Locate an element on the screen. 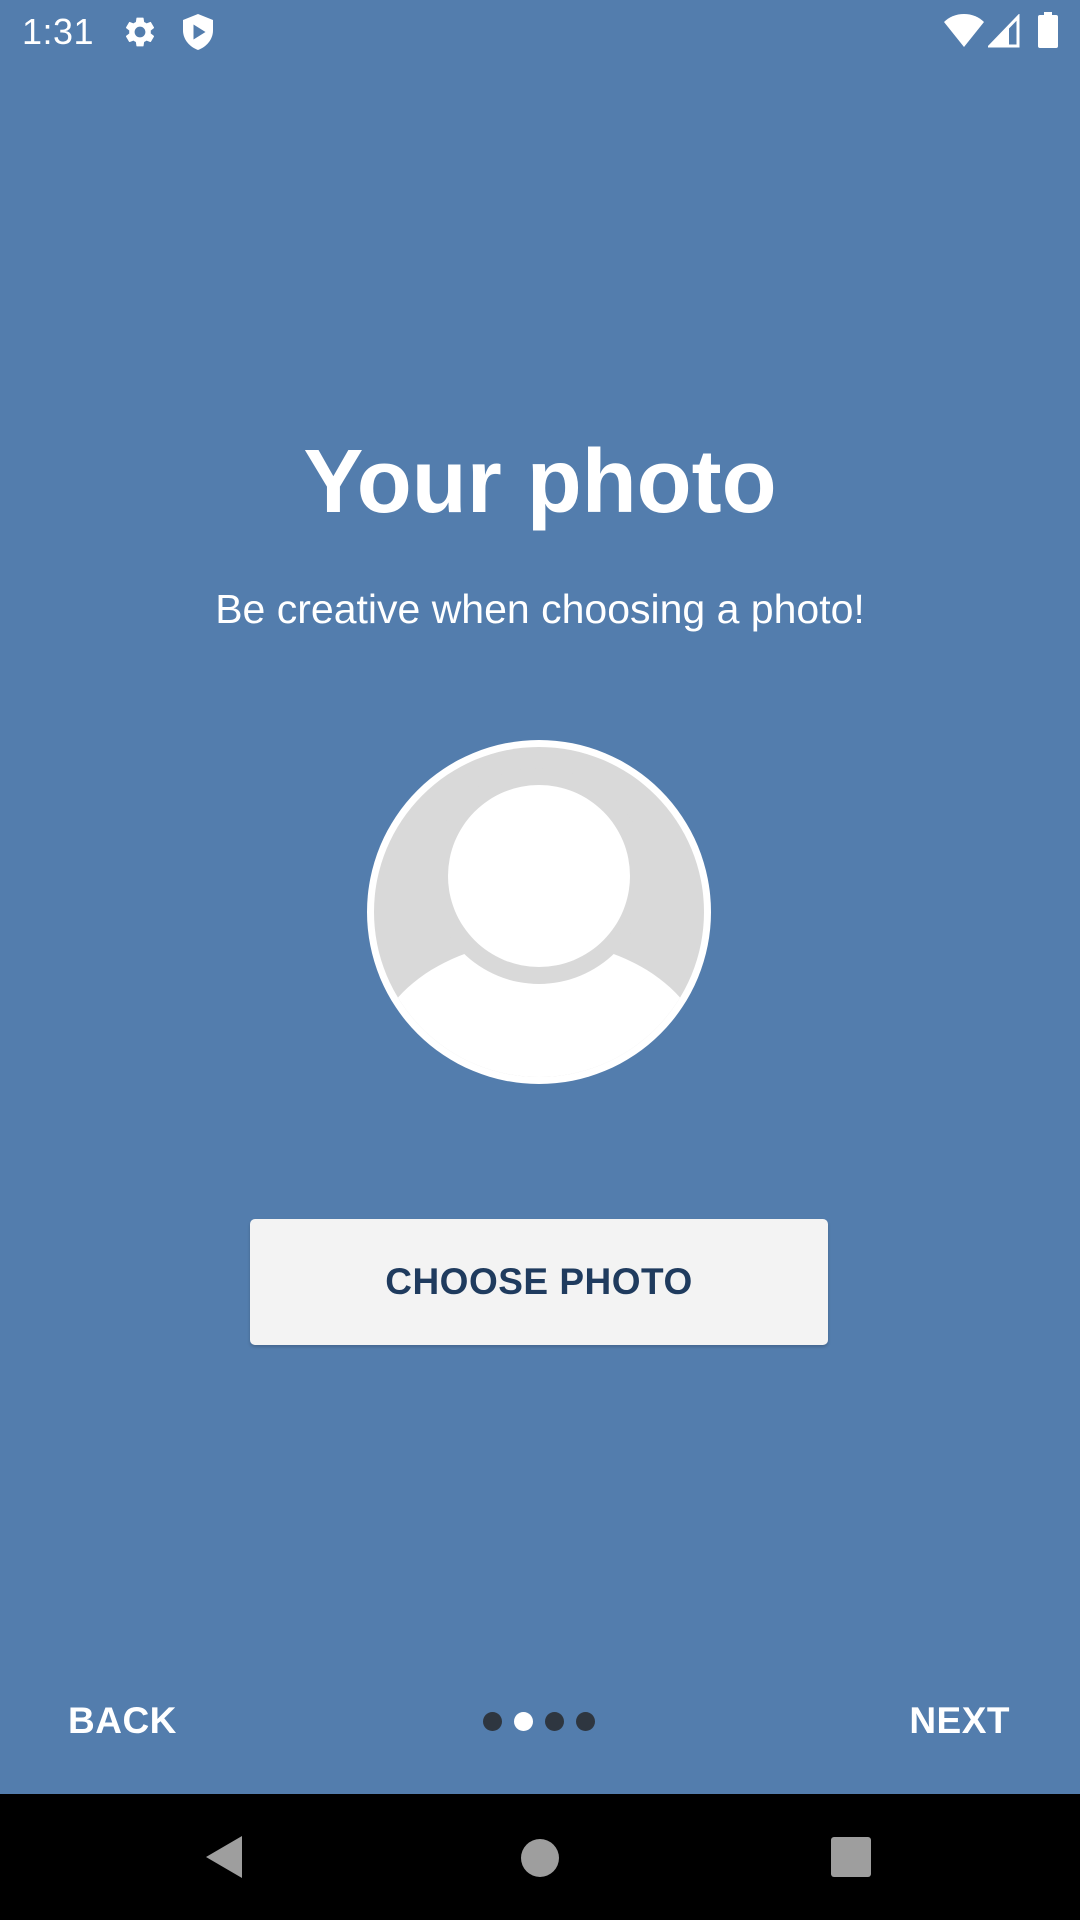 The width and height of the screenshot is (1080, 1920). back-button: BACK is located at coordinates (122, 1721).